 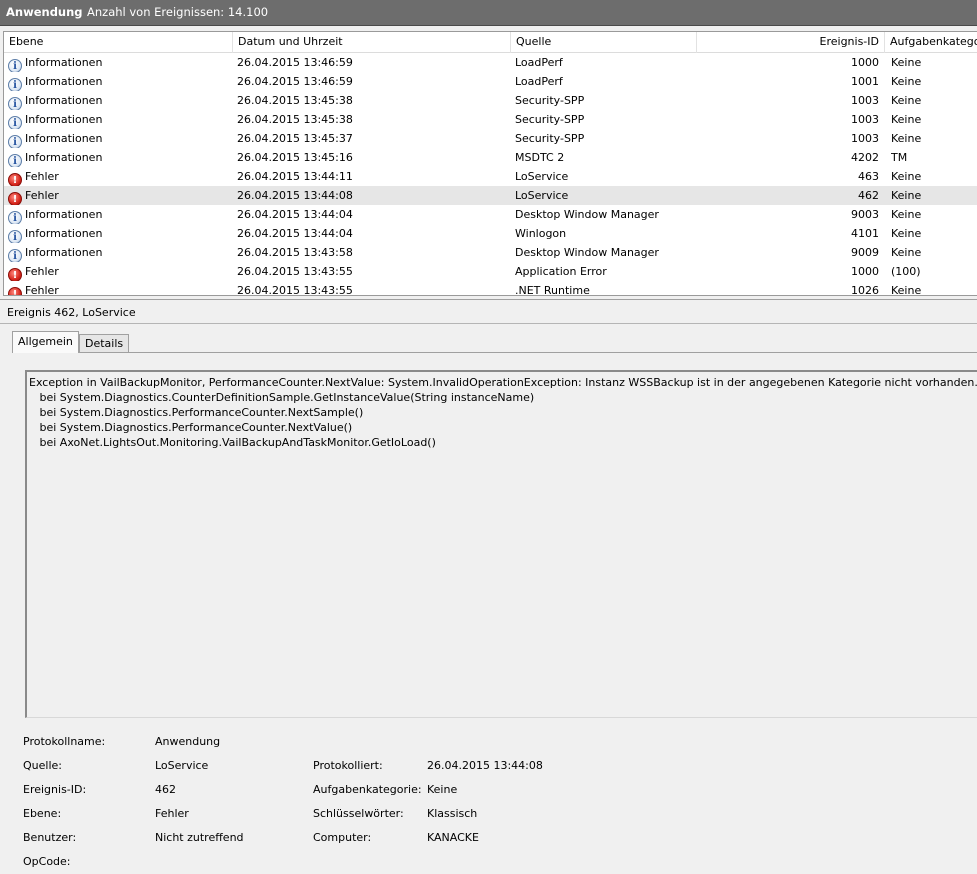 I want to click on field-event-id-value: 462, so click(x=165, y=789).